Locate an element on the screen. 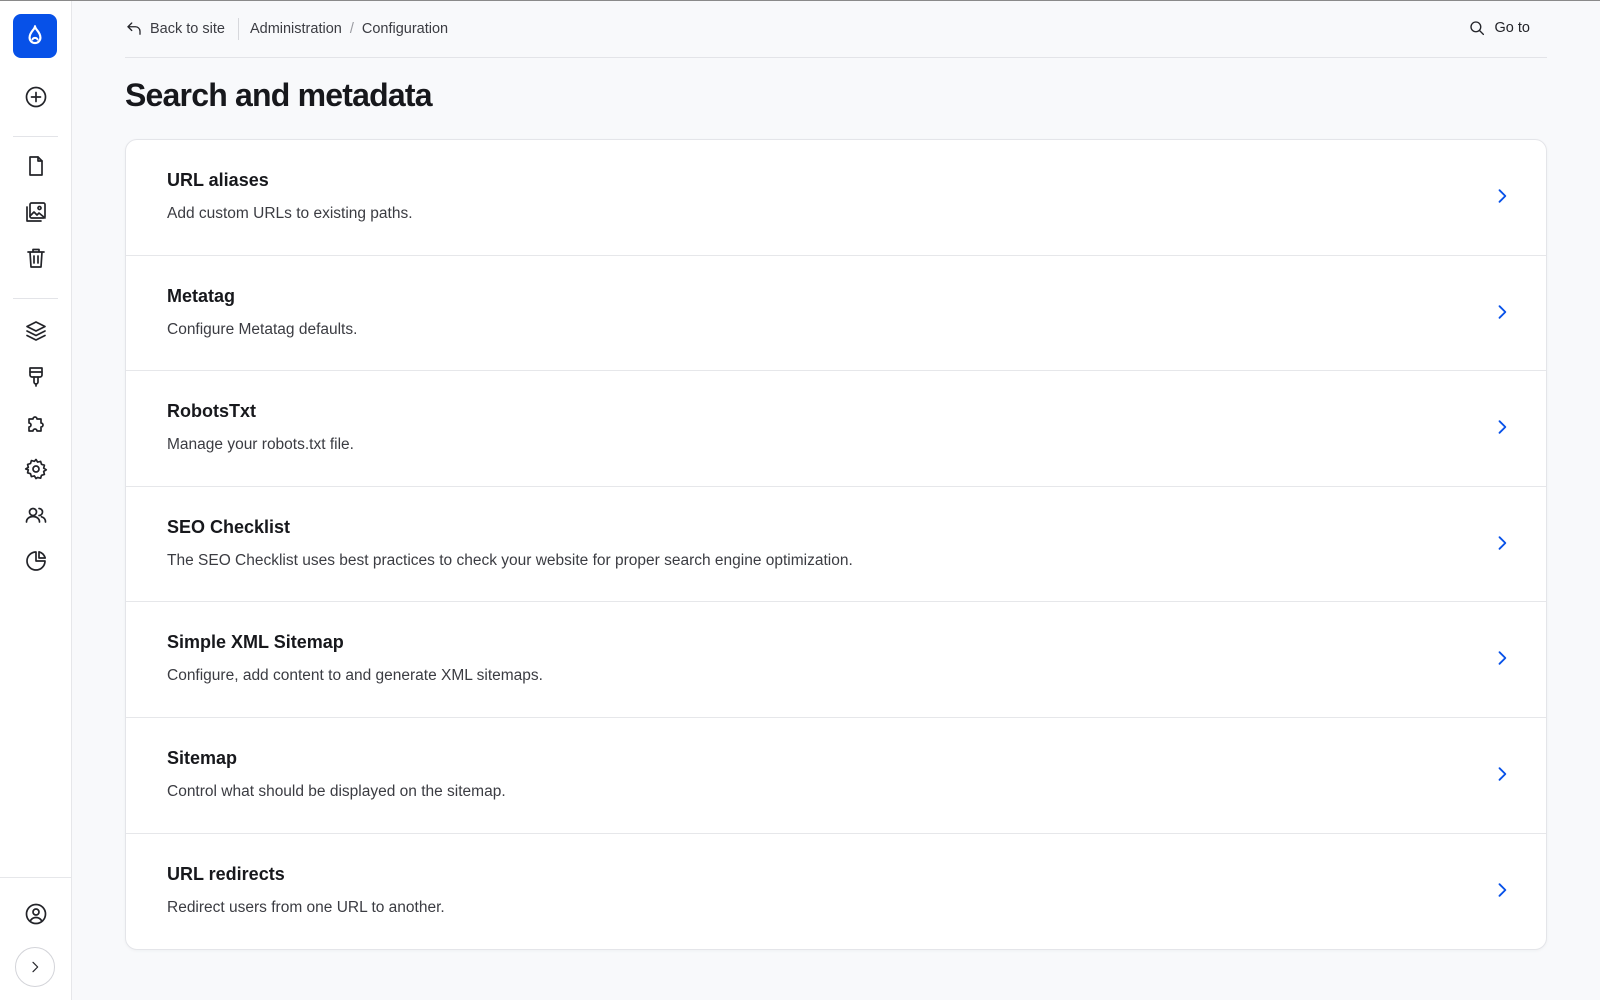 This screenshot has height=1000, width=1600. file-icon is located at coordinates (36, 166).